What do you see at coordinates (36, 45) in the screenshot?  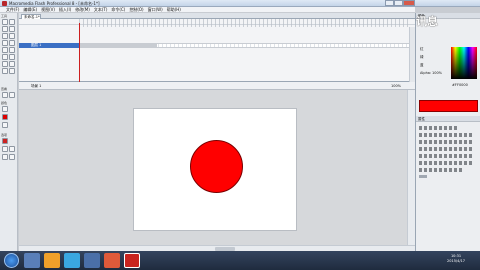 I see `layer-name: 图层 1` at bounding box center [36, 45].